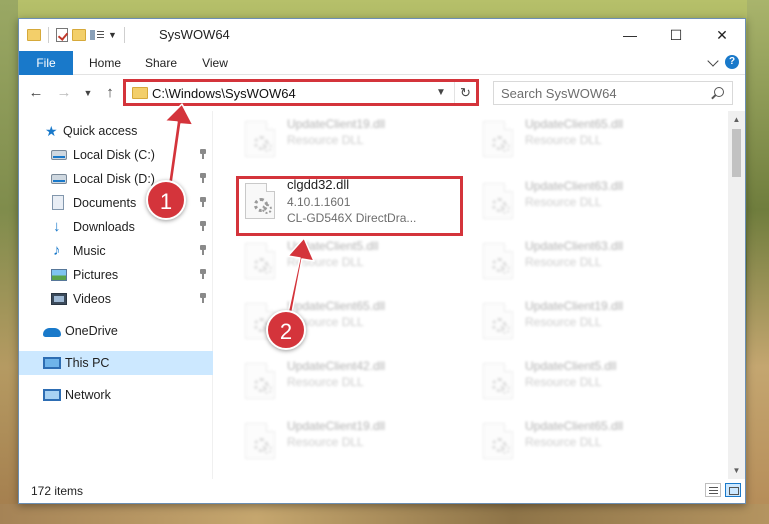 The image size is (769, 524). I want to click on file-tile: UpdateClient42.dll Resource DLL, so click(339, 379).